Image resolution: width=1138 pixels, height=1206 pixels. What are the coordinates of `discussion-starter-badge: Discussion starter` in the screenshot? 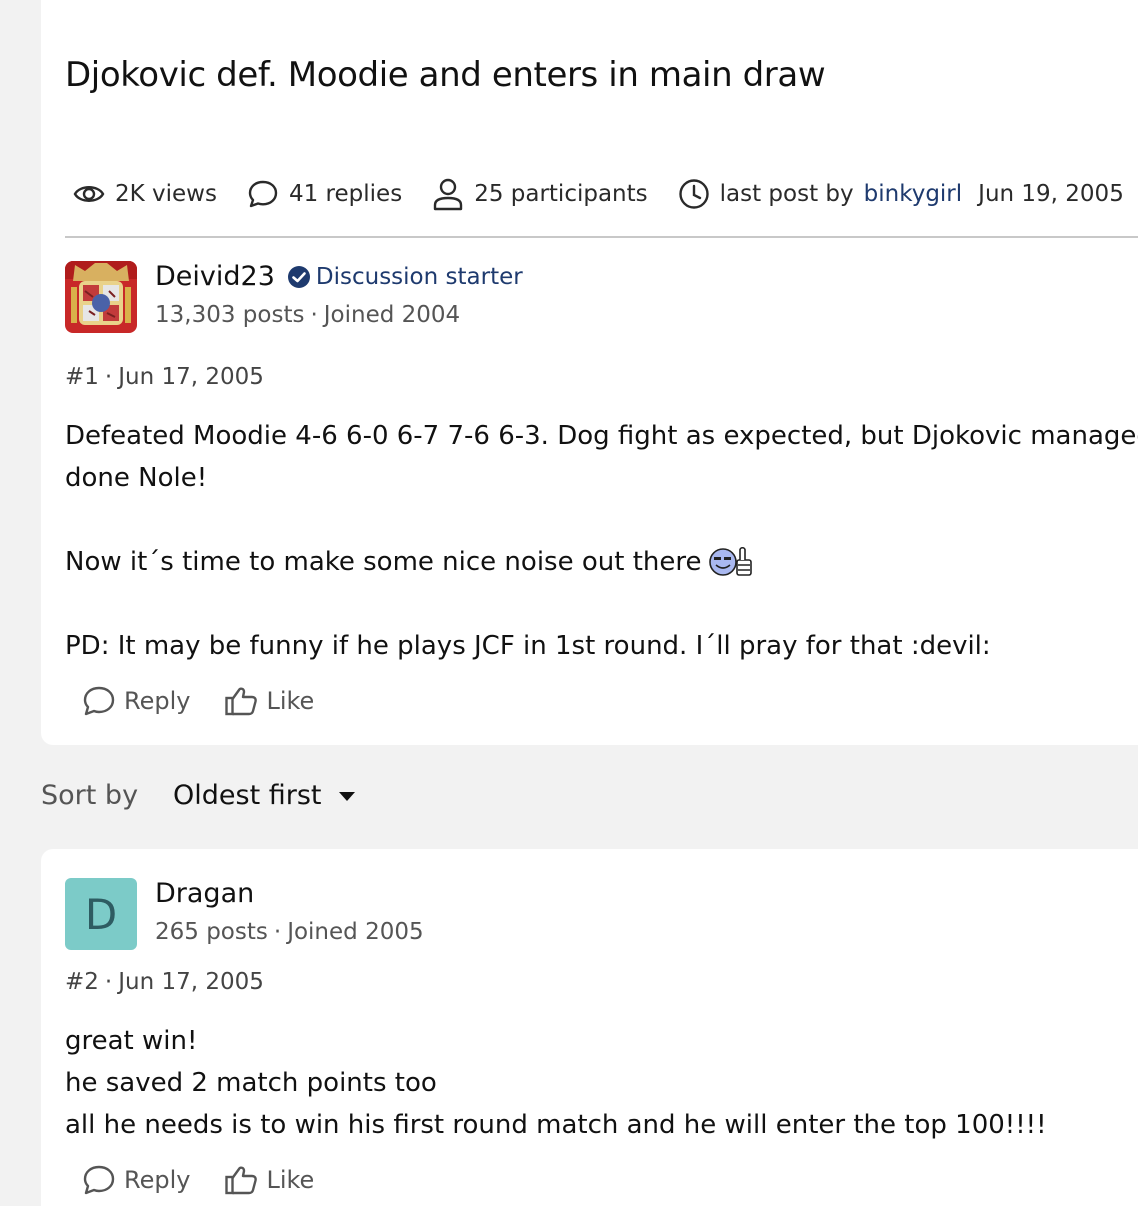 It's located at (405, 277).